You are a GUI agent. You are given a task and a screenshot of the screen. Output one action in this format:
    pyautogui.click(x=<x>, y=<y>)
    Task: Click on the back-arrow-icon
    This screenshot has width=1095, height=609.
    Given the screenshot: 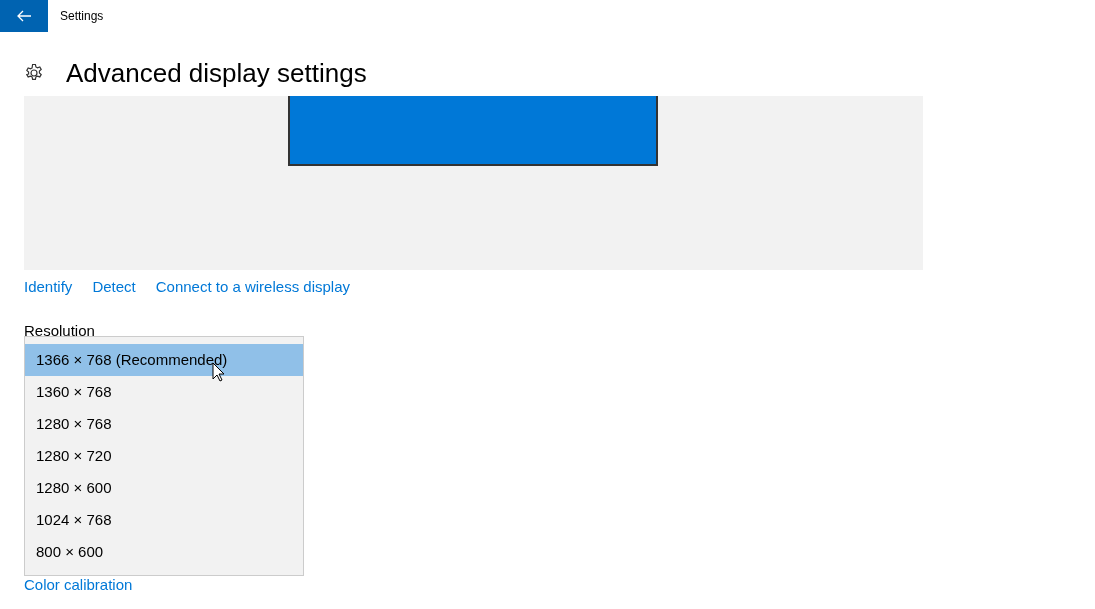 What is the action you would take?
    pyautogui.click(x=24, y=16)
    